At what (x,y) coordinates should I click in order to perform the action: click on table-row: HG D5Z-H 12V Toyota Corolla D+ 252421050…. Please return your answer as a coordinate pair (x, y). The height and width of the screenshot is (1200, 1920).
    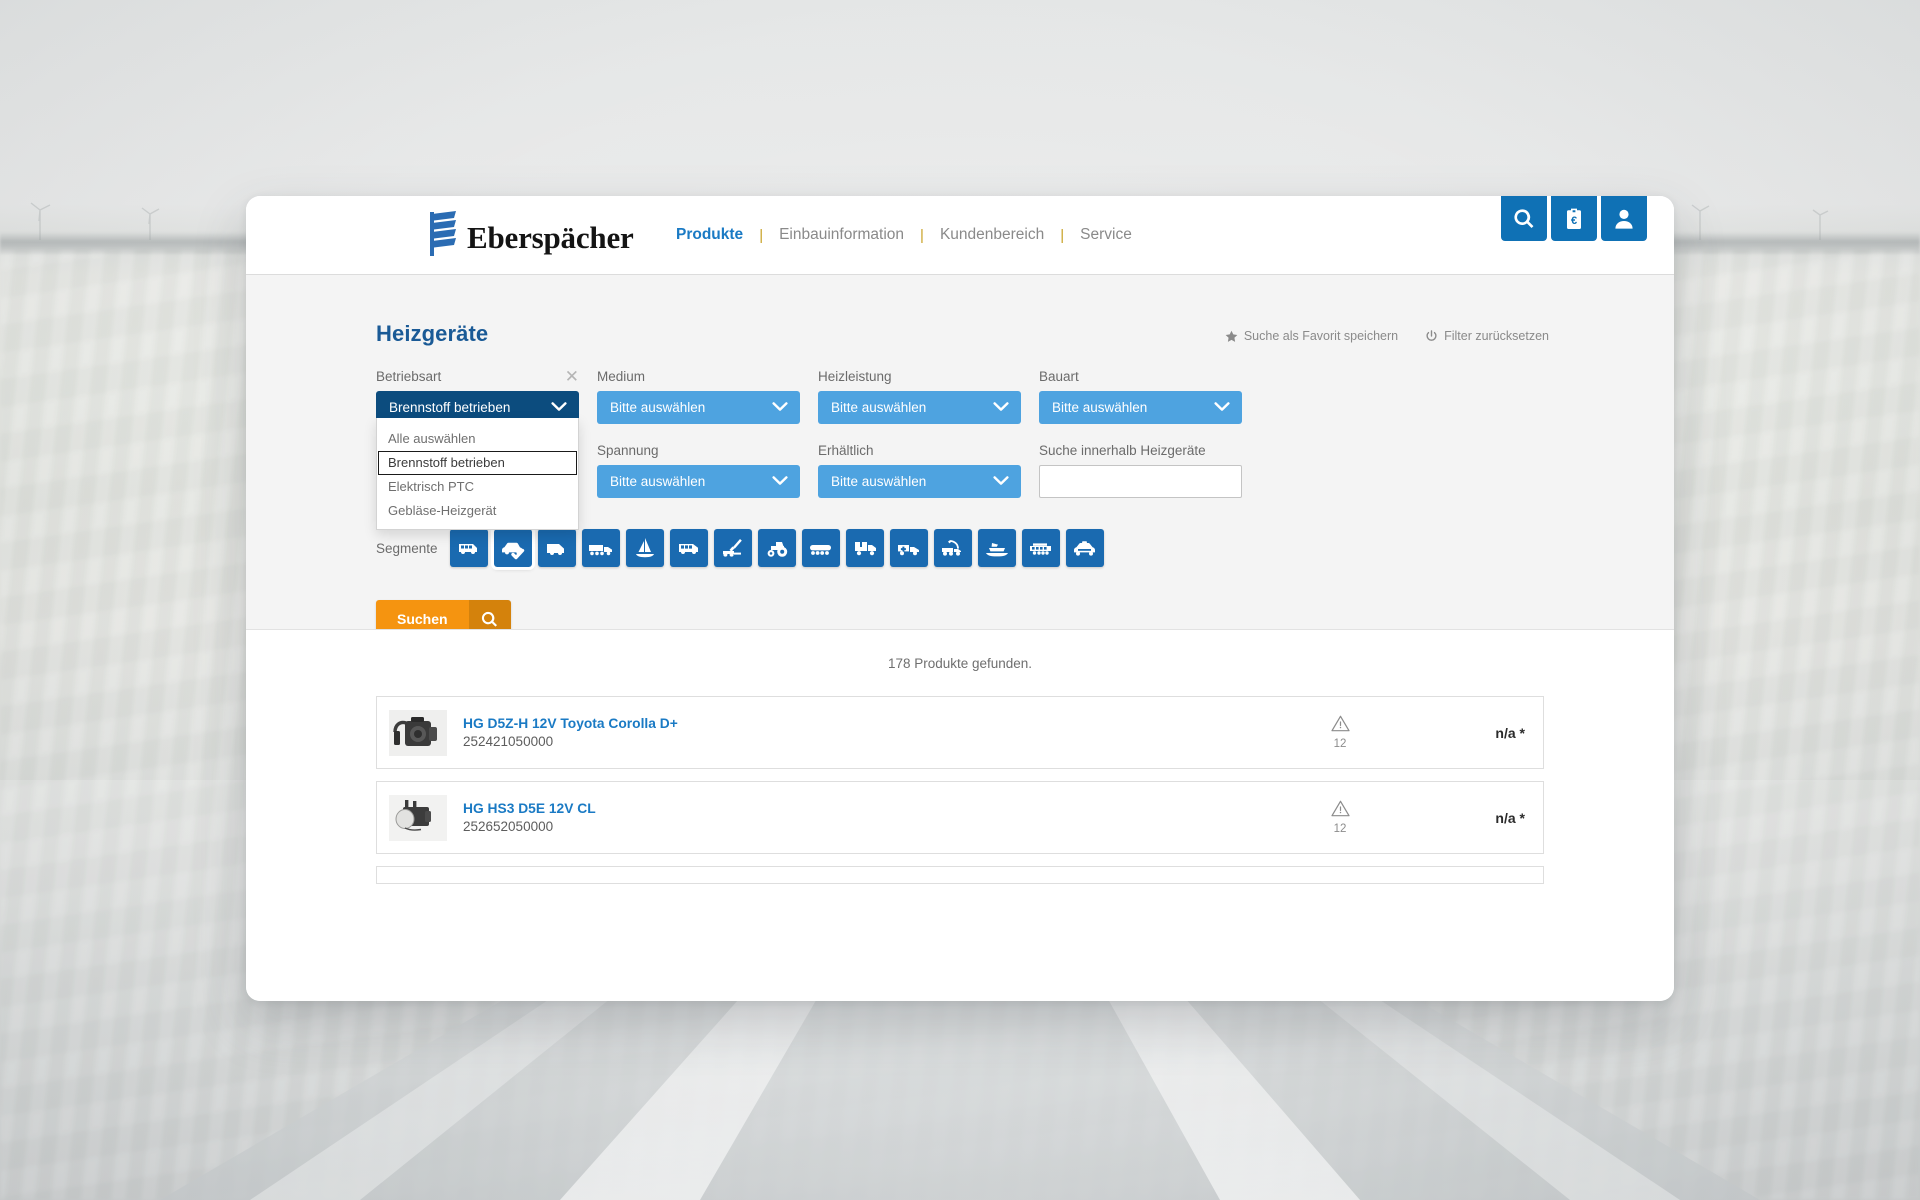
    Looking at the image, I should click on (960, 732).